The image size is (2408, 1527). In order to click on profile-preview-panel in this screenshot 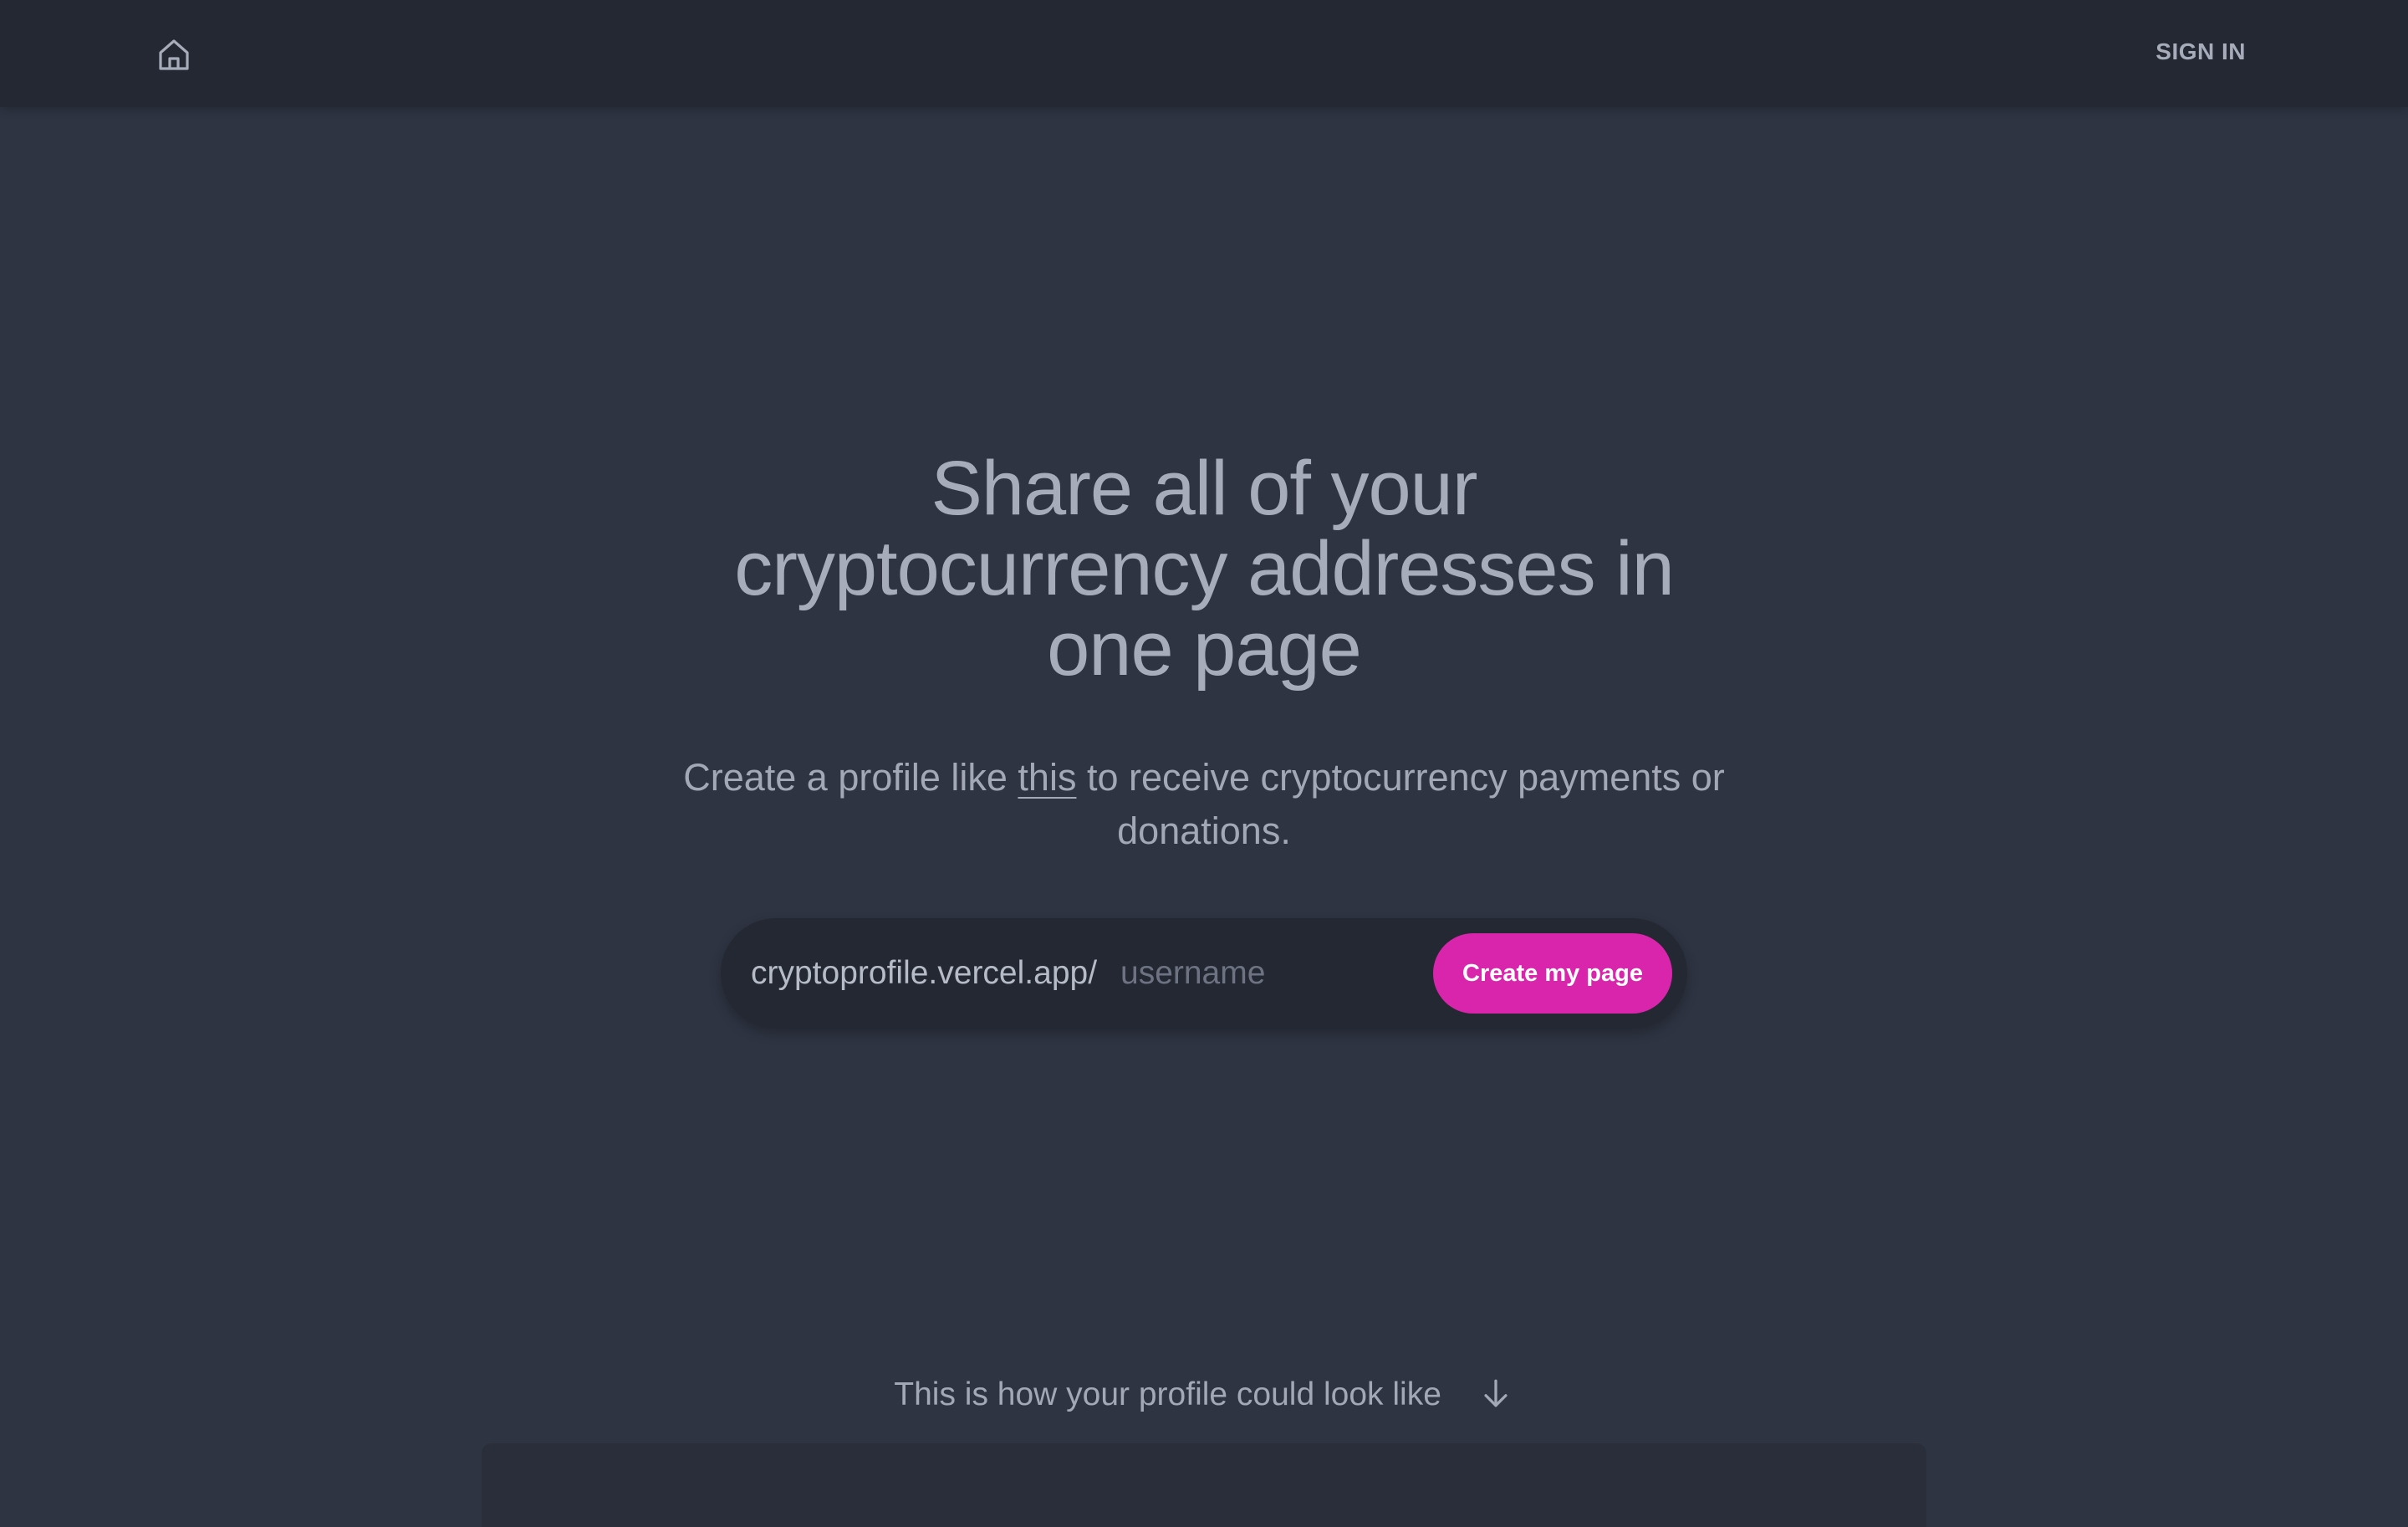, I will do `click(1204, 1485)`.